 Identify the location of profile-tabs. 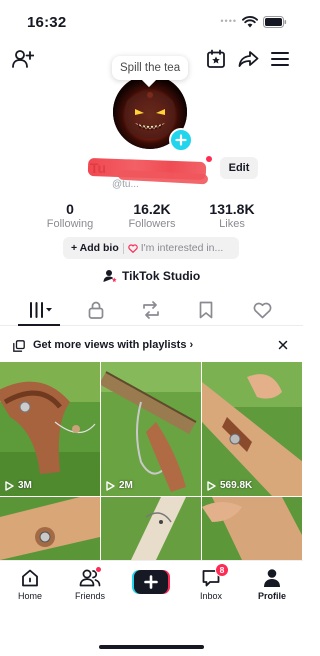
(151, 310).